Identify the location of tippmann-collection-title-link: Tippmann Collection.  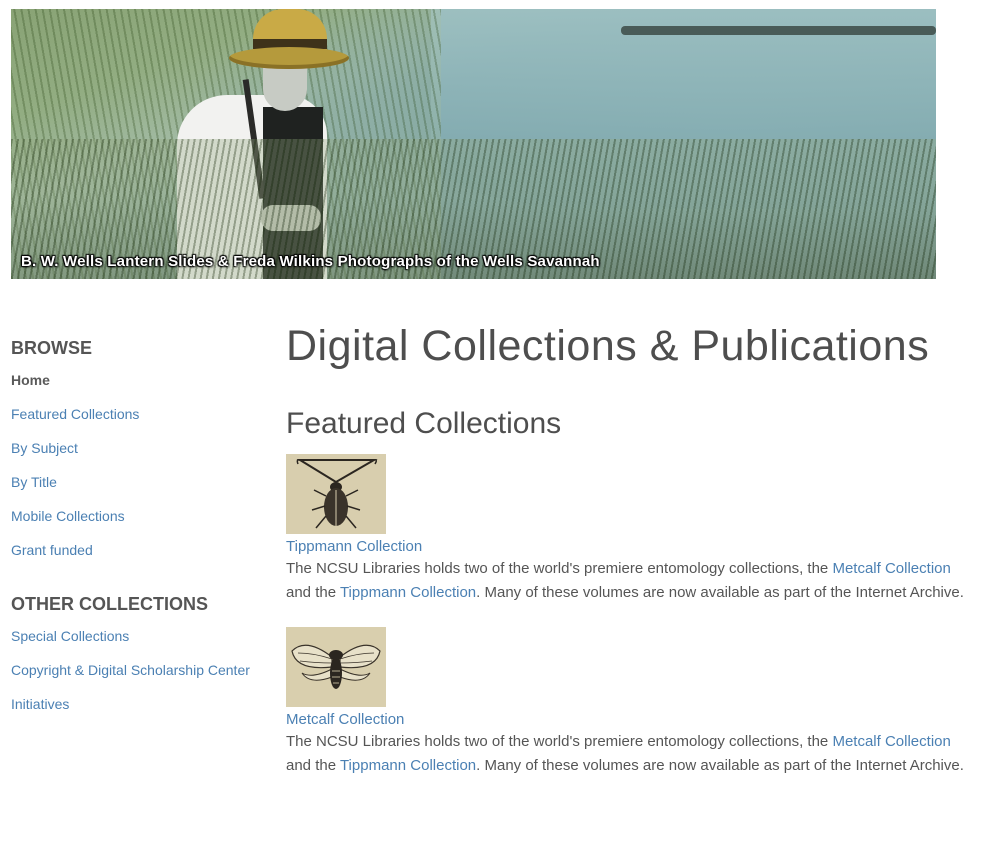
(631, 547).